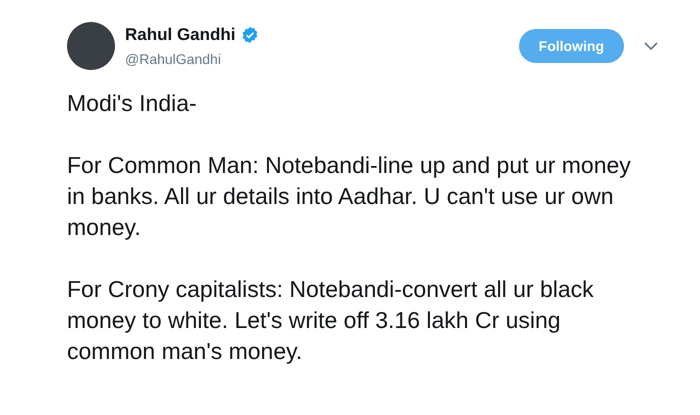  What do you see at coordinates (180, 35) in the screenshot?
I see `author-name: Rahul Gandhi` at bounding box center [180, 35].